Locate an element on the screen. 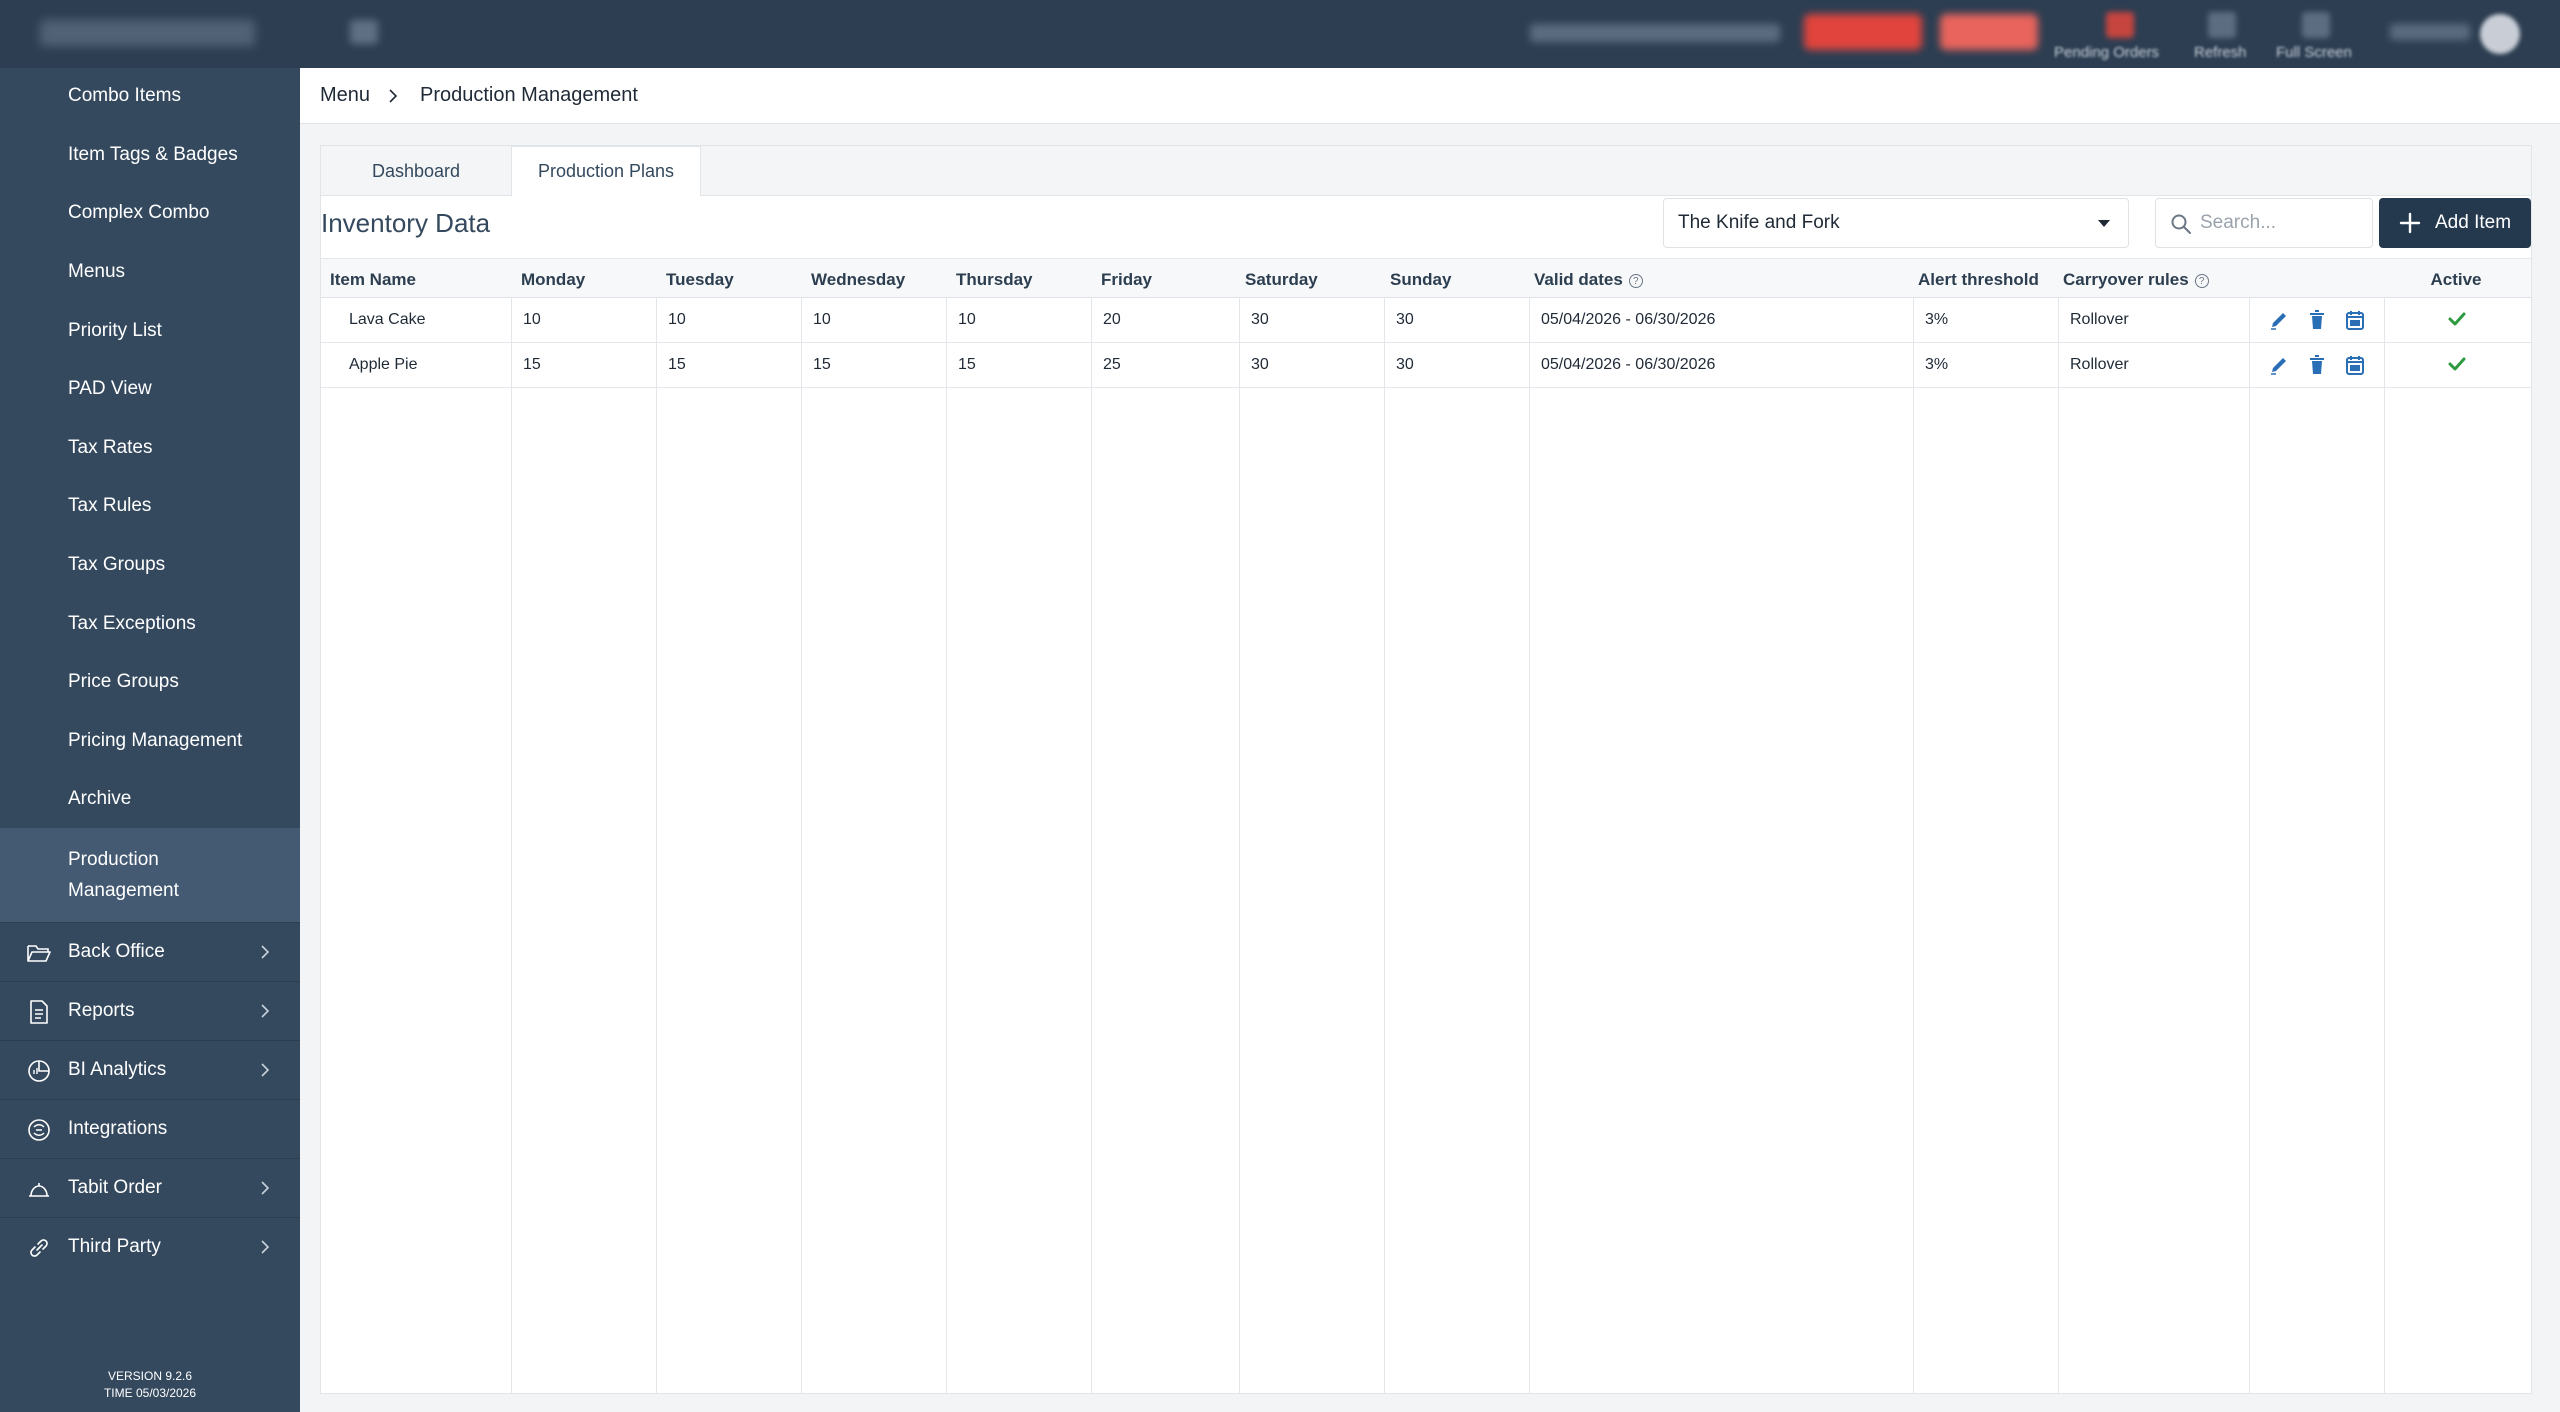 This screenshot has height=1412, width=2560. location-switcher is located at coordinates (1655, 33).